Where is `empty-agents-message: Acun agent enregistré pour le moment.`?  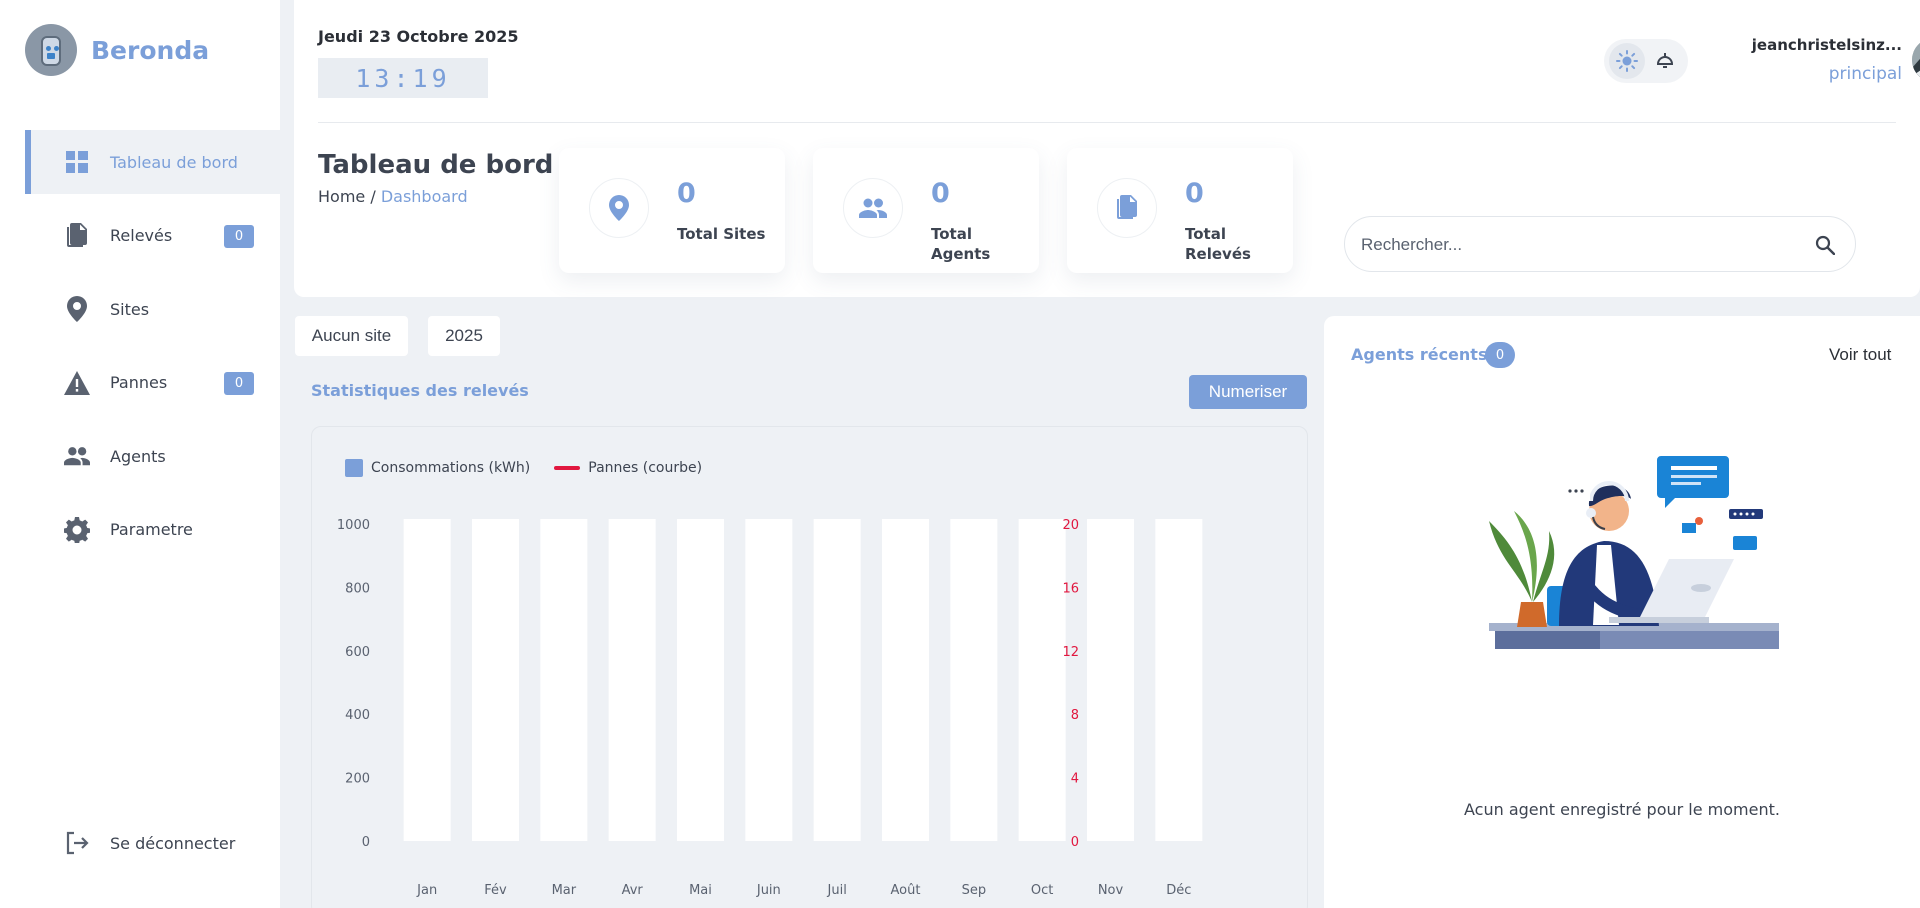 empty-agents-message: Acun agent enregistré pour le moment. is located at coordinates (1622, 809).